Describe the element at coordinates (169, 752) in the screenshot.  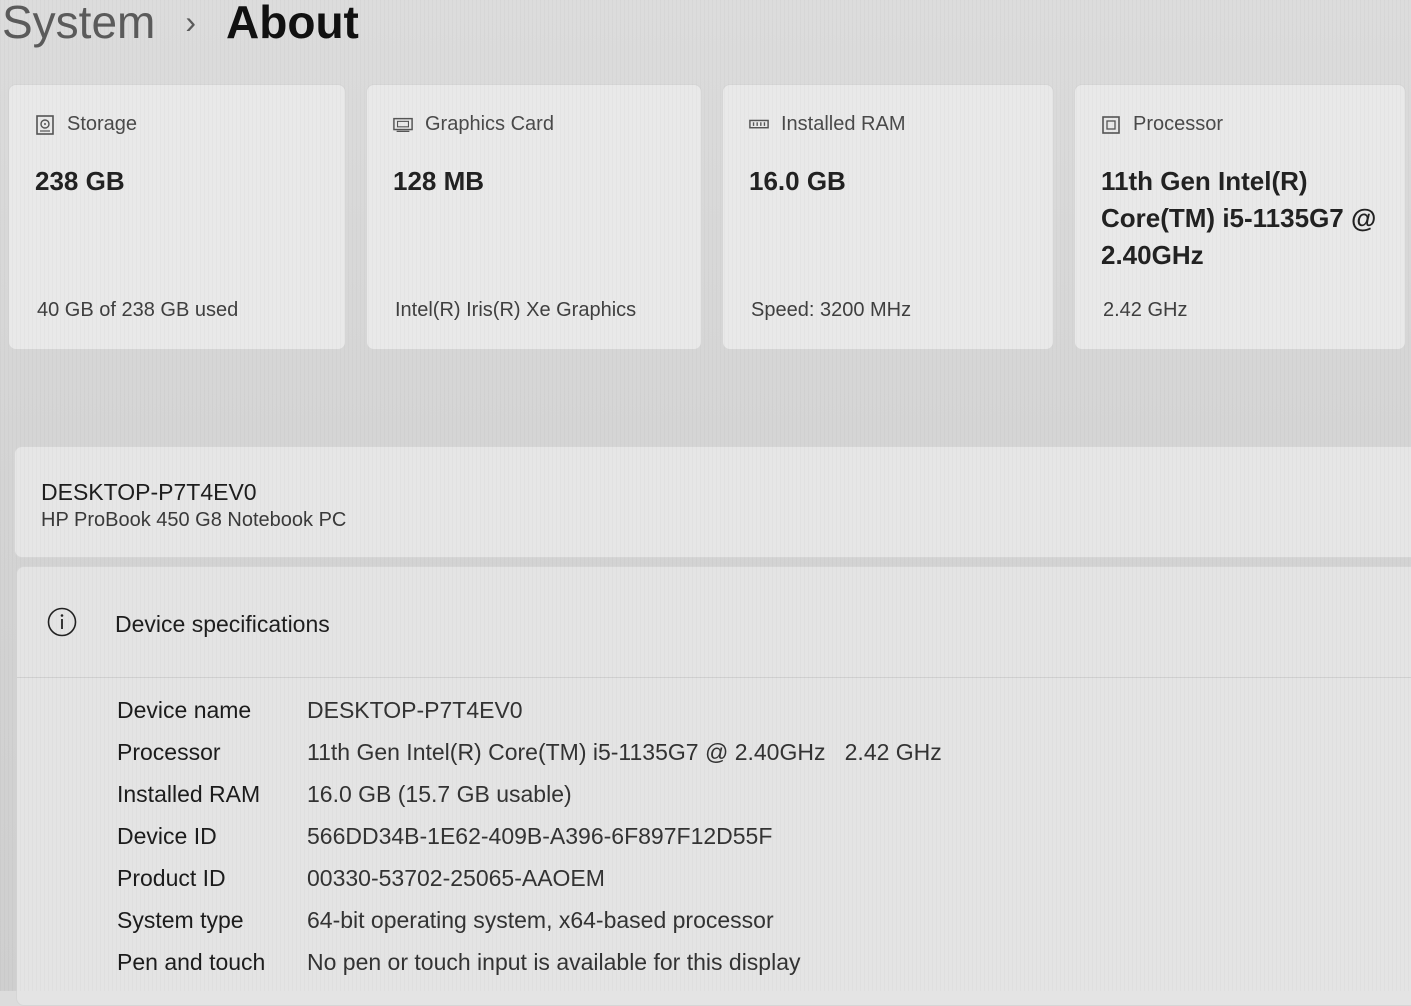
I see `spec-label: Processor` at that location.